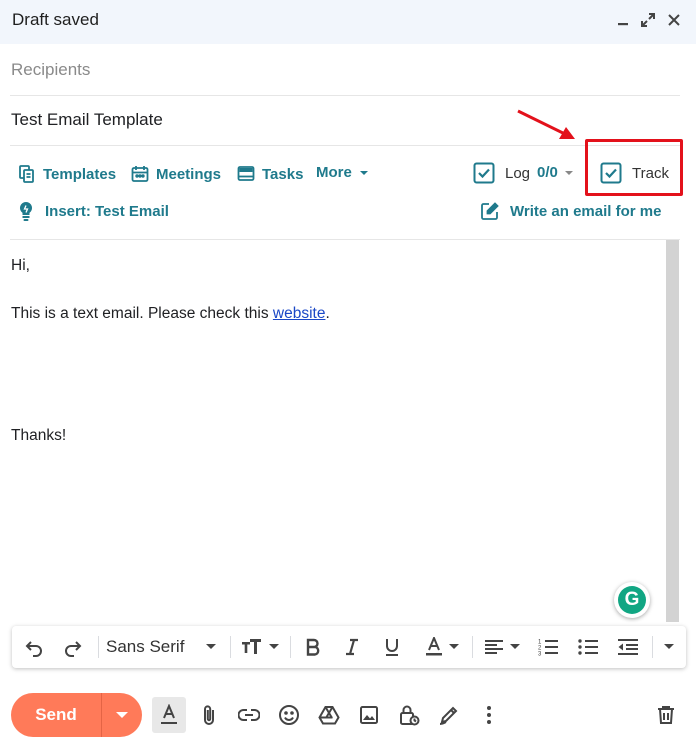  What do you see at coordinates (73, 647) in the screenshot?
I see `redo-icon` at bounding box center [73, 647].